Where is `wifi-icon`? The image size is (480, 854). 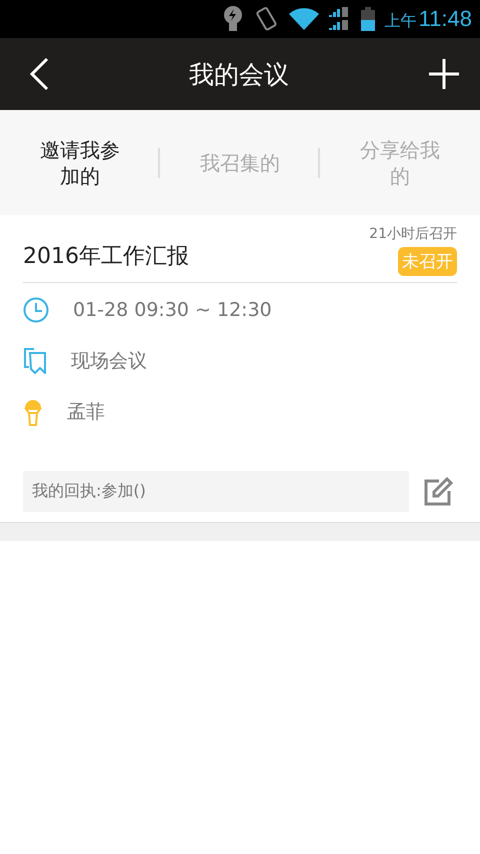 wifi-icon is located at coordinates (303, 19).